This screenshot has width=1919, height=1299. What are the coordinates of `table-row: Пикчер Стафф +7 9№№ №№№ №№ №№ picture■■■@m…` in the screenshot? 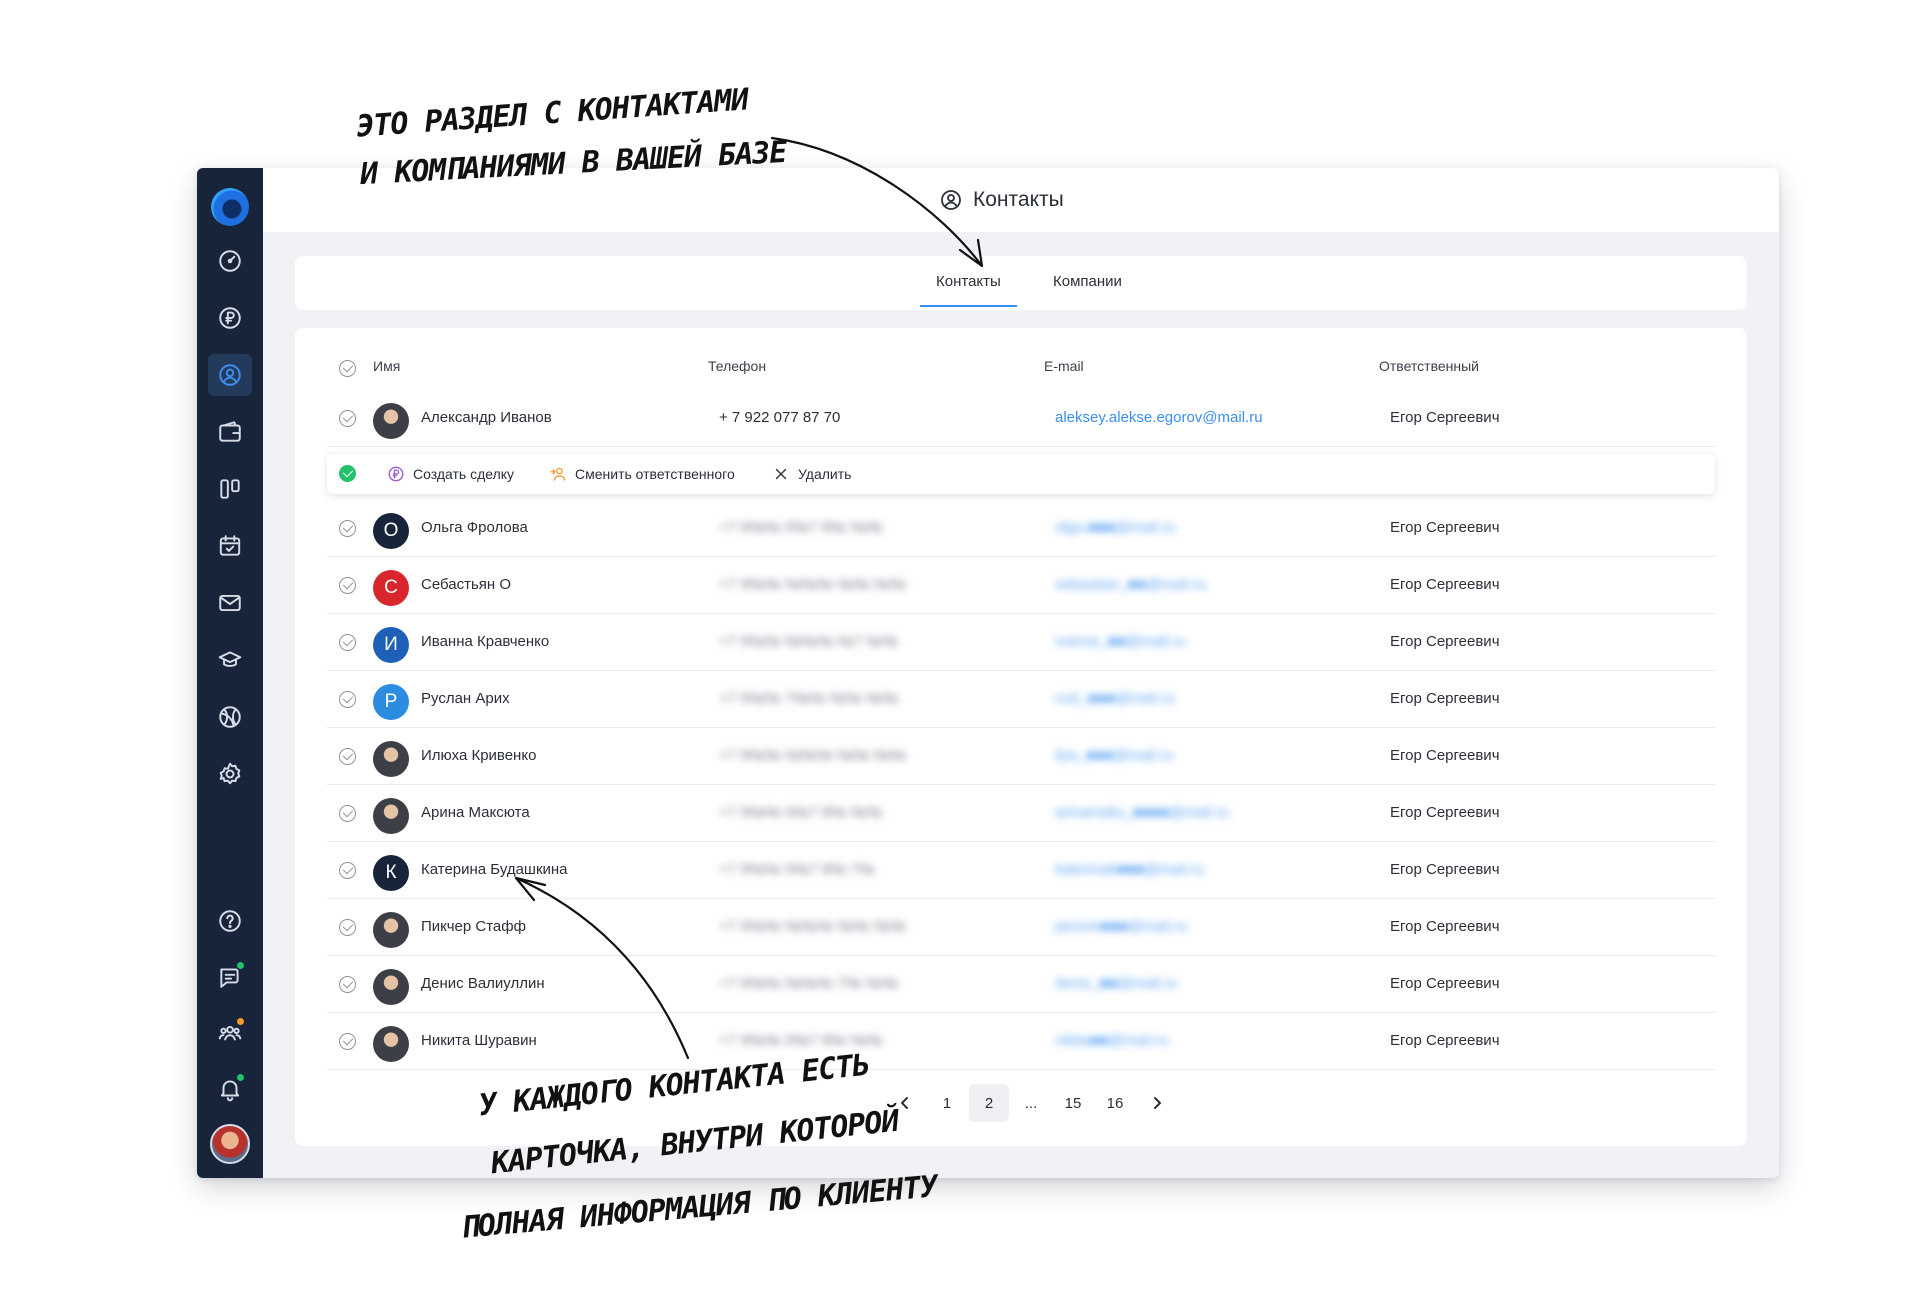 It's located at (1021, 927).